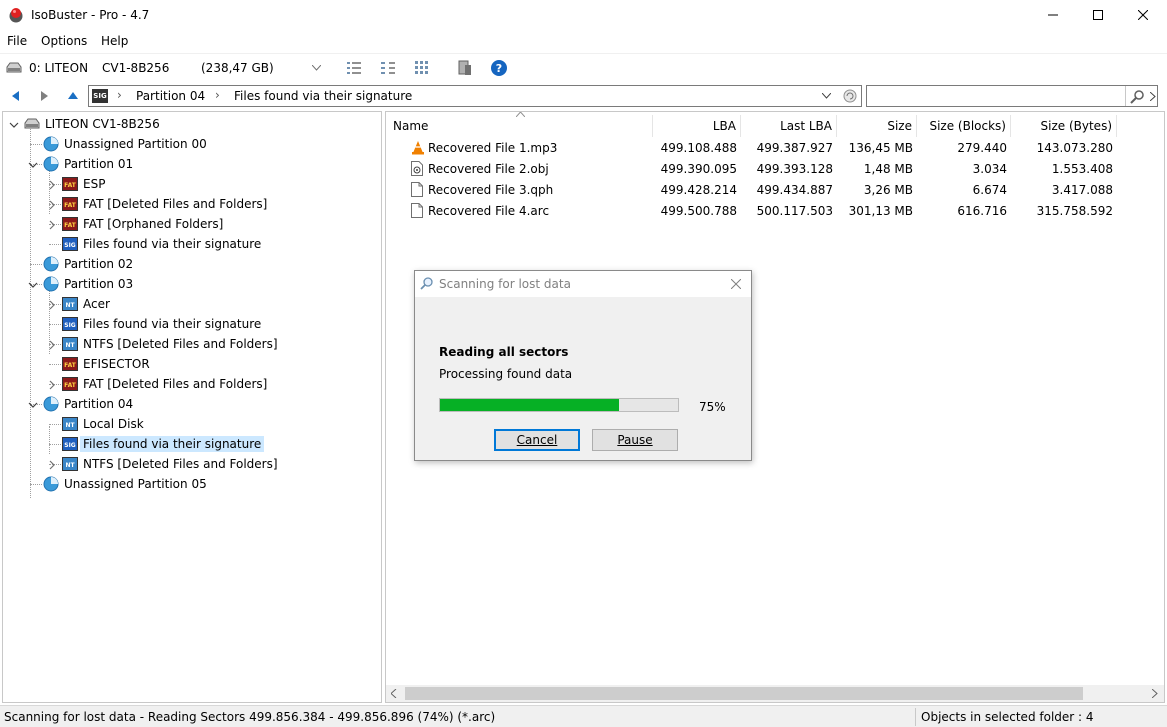  I want to click on tree-item: Partition 02, so click(89, 264).